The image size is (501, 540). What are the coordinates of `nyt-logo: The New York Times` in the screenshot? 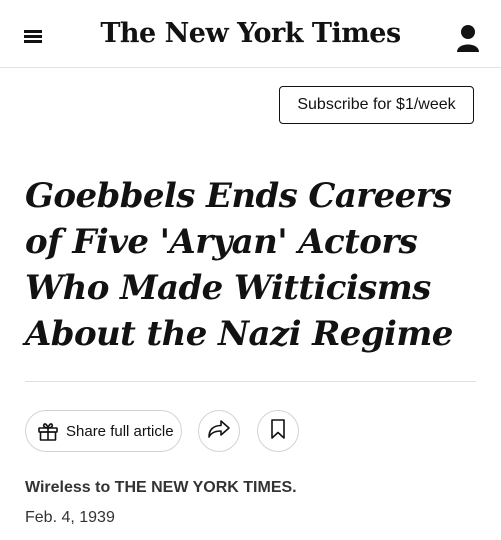 It's located at (250, 33).